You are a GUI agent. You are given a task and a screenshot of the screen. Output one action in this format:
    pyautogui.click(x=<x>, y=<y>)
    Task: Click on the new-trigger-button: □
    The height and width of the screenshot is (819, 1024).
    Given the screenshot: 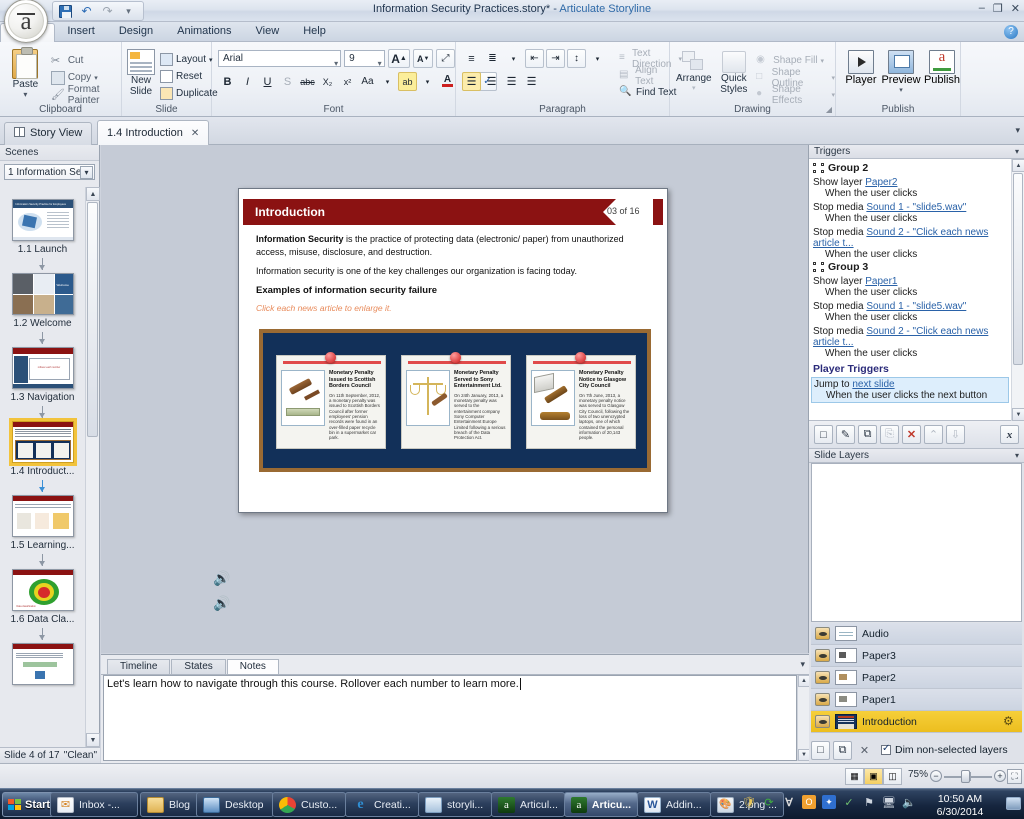 What is the action you would take?
    pyautogui.click(x=823, y=434)
    